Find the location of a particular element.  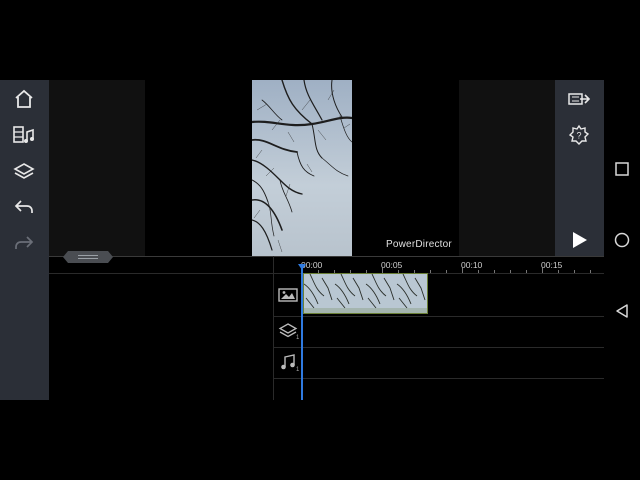

recents-button is located at coordinates (622, 169).